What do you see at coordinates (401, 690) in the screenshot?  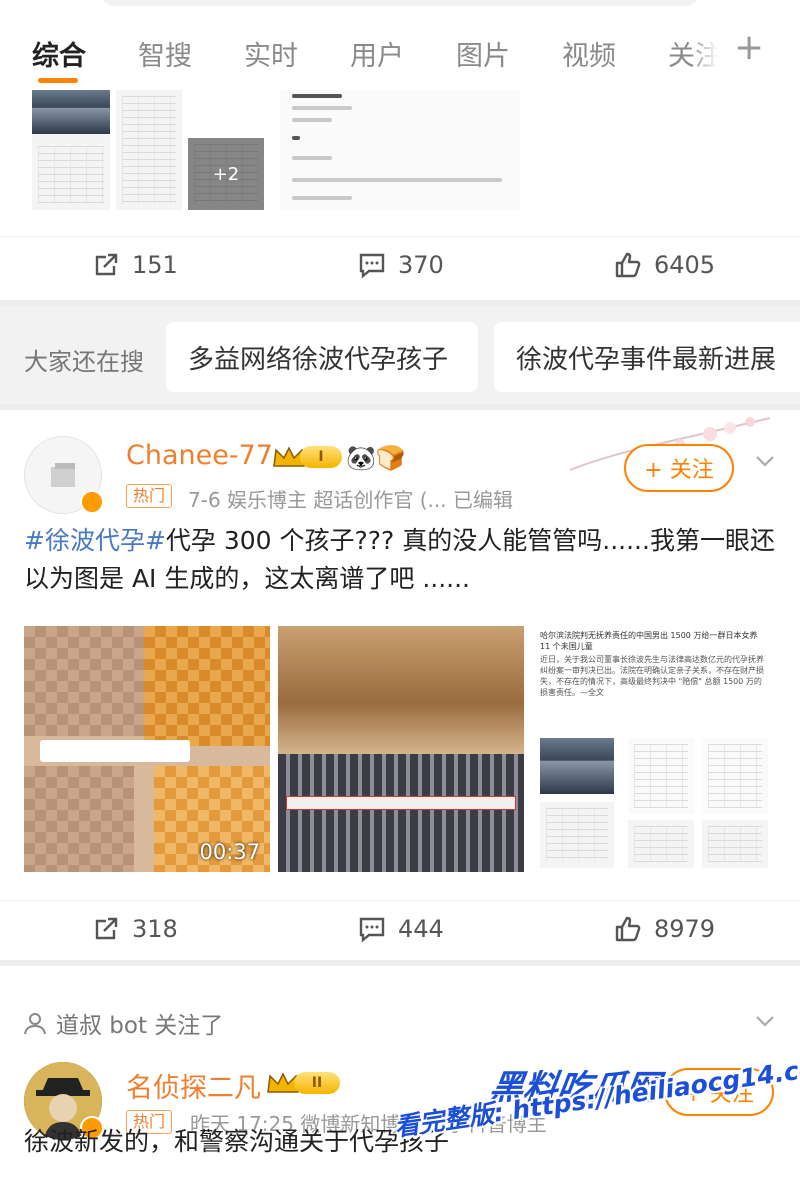 I see `hall-ceiling` at bounding box center [401, 690].